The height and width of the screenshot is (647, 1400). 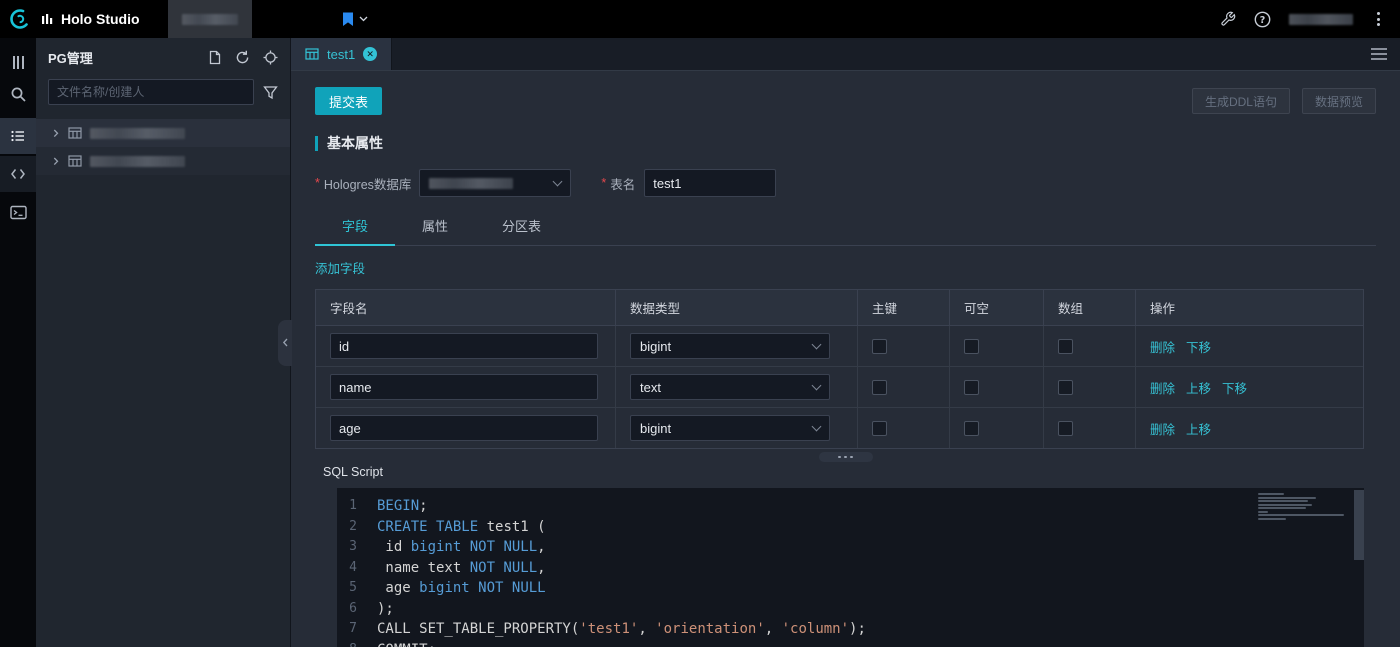 I want to click on table-name-input, so click(x=710, y=183).